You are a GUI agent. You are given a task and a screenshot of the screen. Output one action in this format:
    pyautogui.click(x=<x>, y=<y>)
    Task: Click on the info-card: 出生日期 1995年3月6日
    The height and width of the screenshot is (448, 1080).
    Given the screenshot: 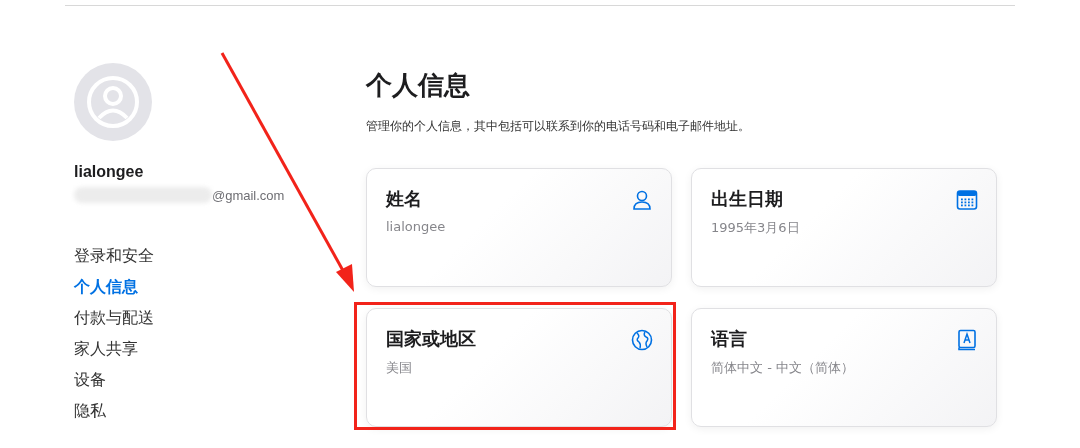 What is the action you would take?
    pyautogui.click(x=844, y=227)
    